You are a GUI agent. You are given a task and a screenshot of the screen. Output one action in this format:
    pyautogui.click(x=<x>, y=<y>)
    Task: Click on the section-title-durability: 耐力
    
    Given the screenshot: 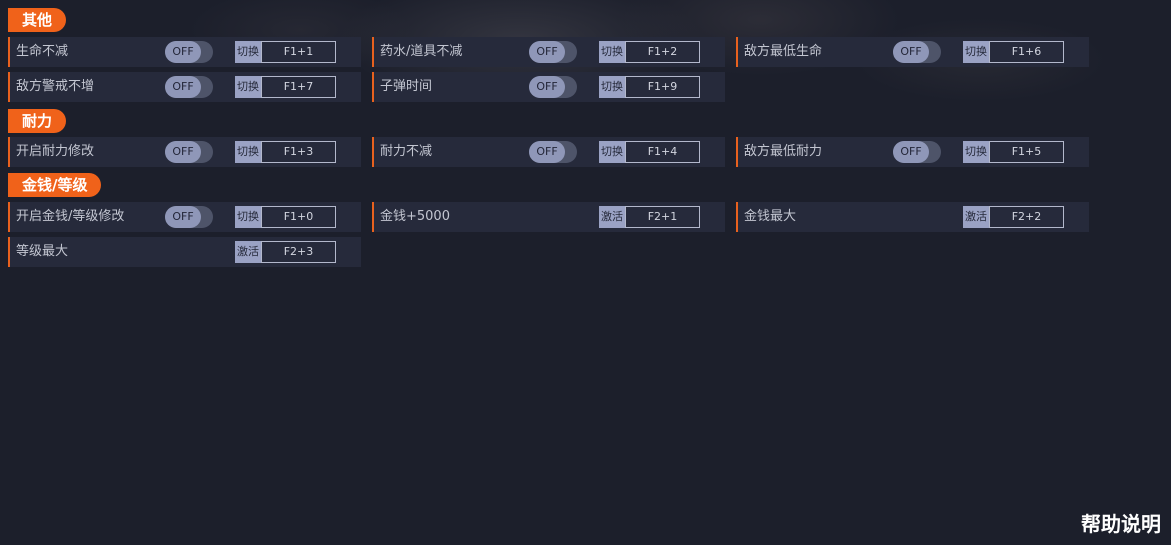 What is the action you would take?
    pyautogui.click(x=37, y=121)
    